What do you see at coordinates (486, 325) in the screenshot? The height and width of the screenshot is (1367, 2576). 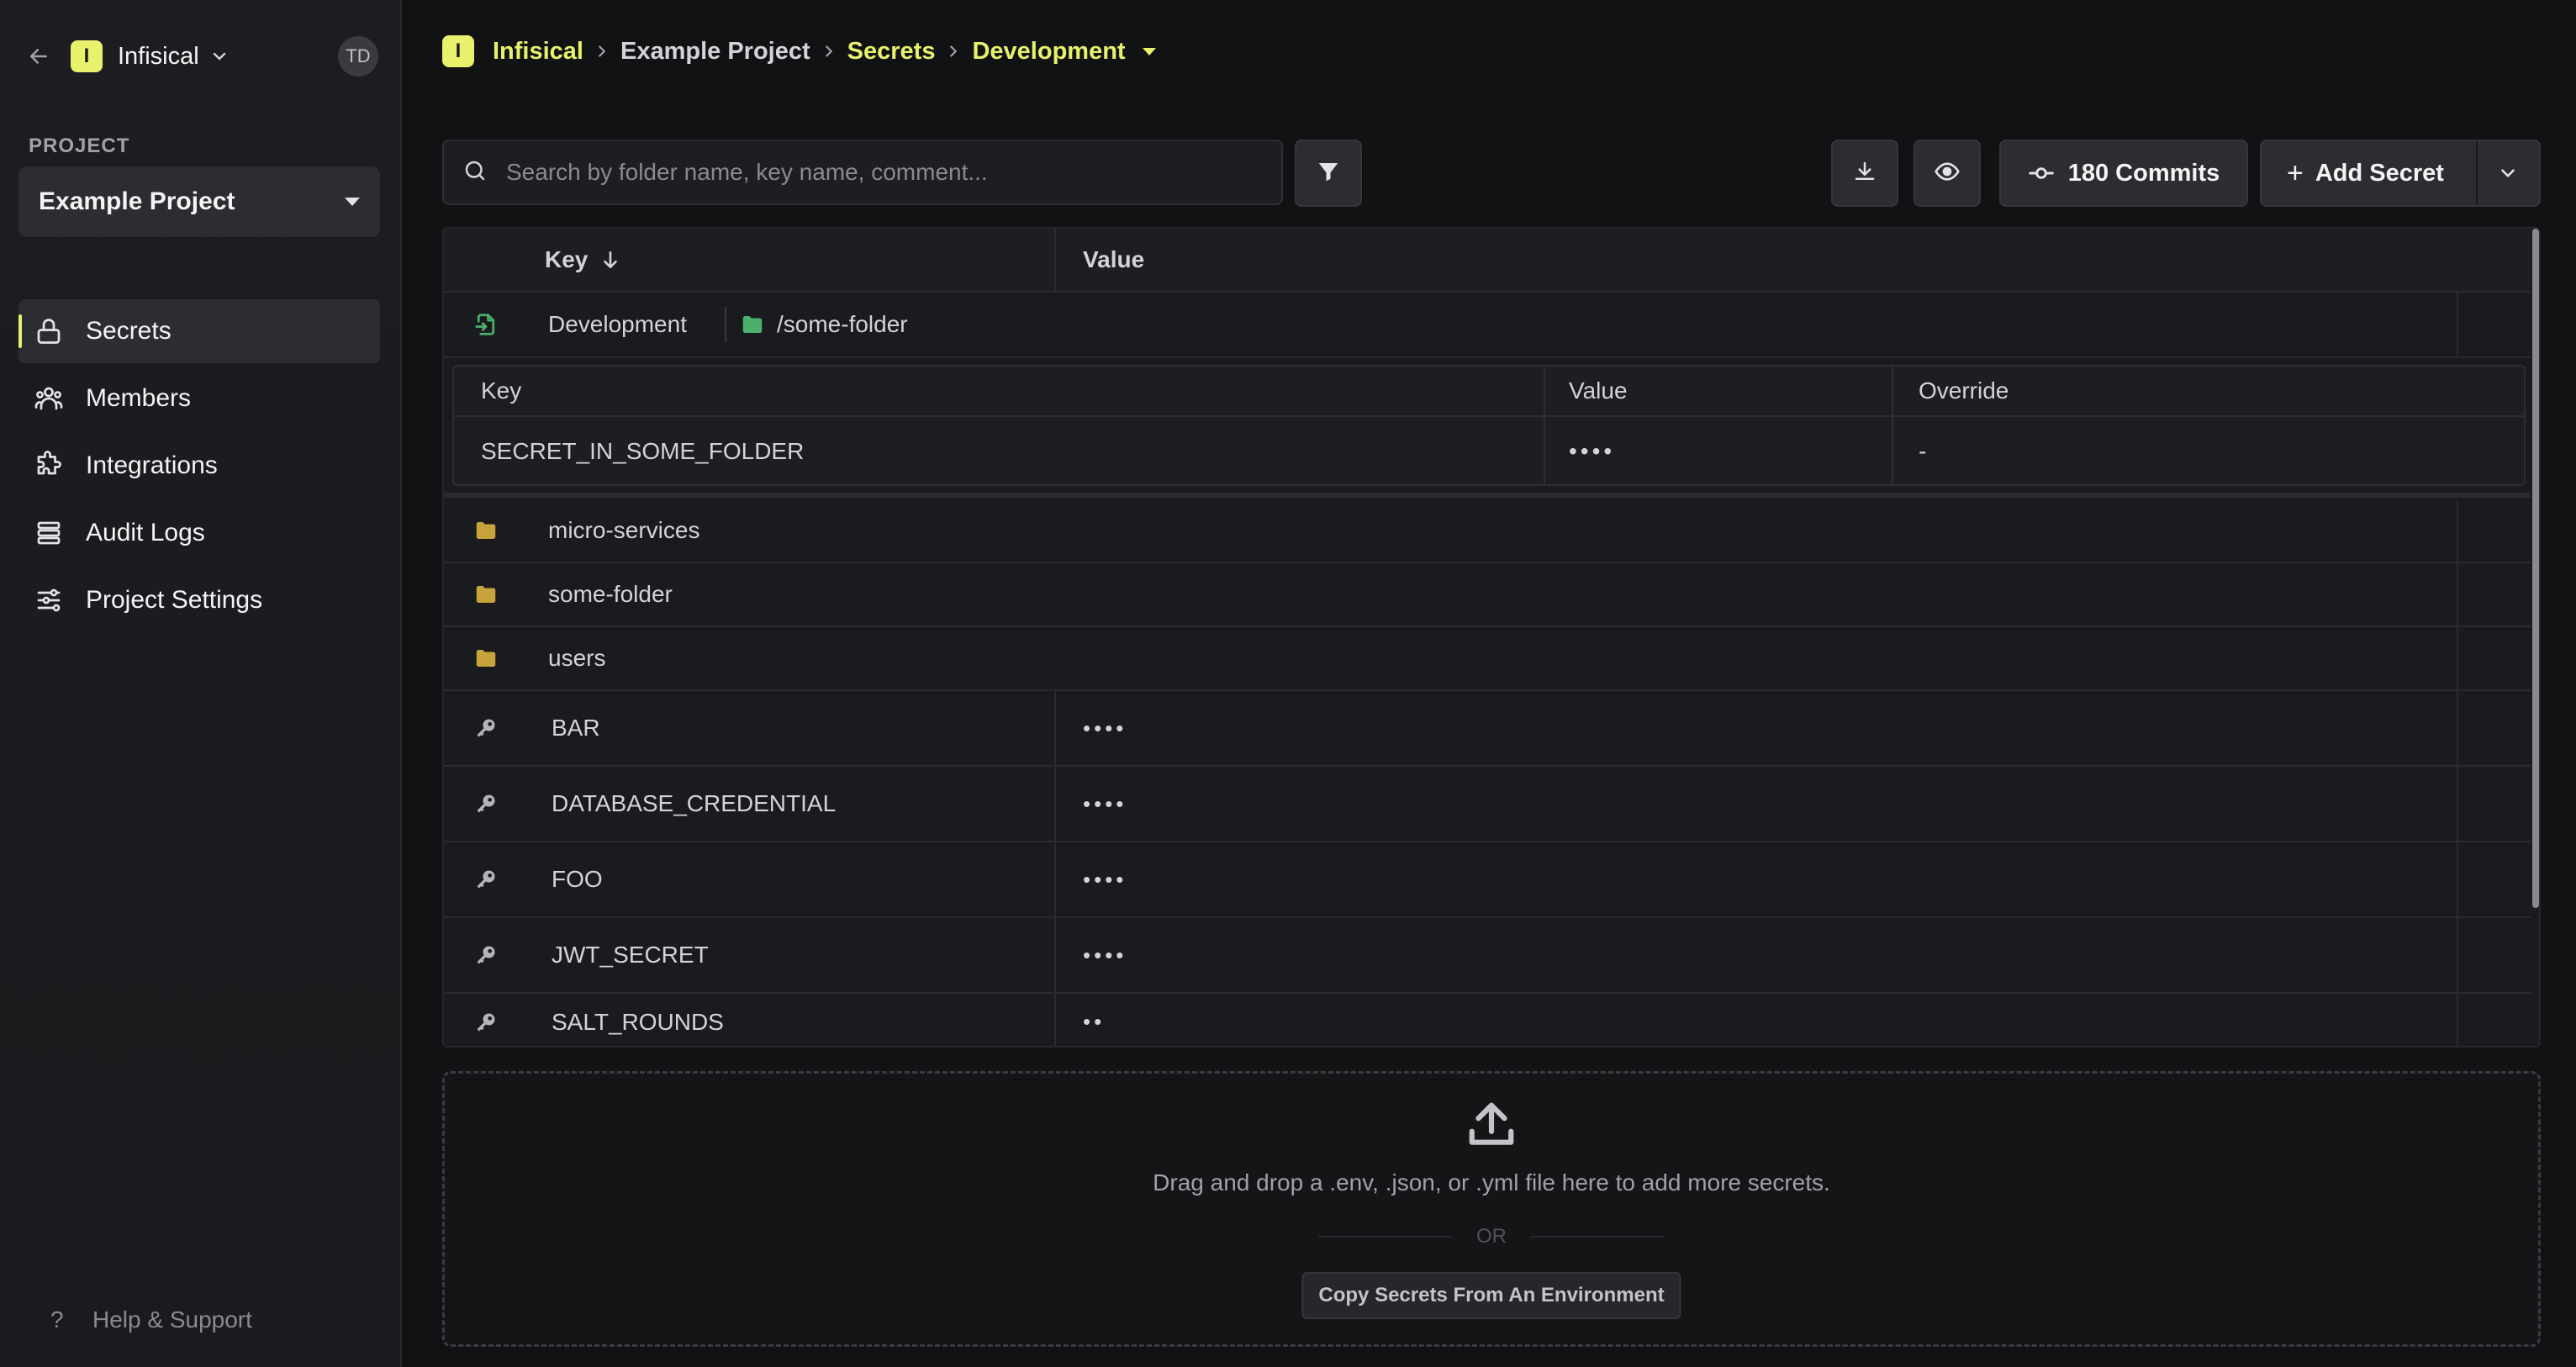 I see `file-import-icon` at bounding box center [486, 325].